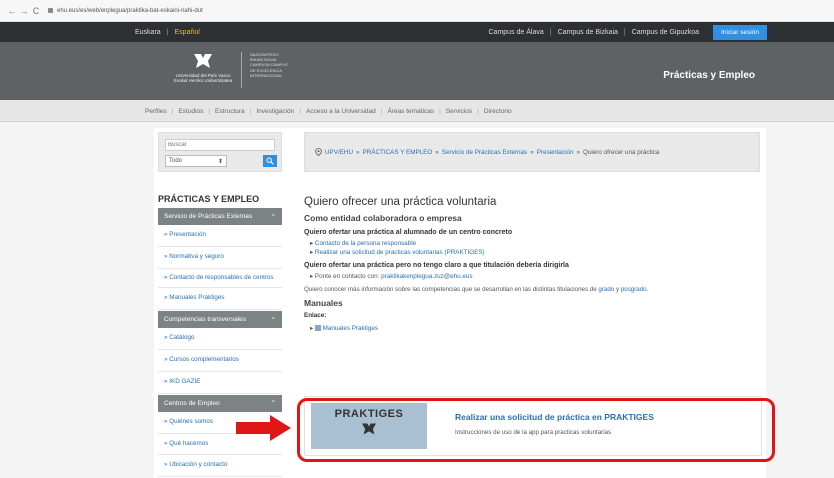  What do you see at coordinates (176, 161) in the screenshot?
I see `search-scope-value: Todo` at bounding box center [176, 161].